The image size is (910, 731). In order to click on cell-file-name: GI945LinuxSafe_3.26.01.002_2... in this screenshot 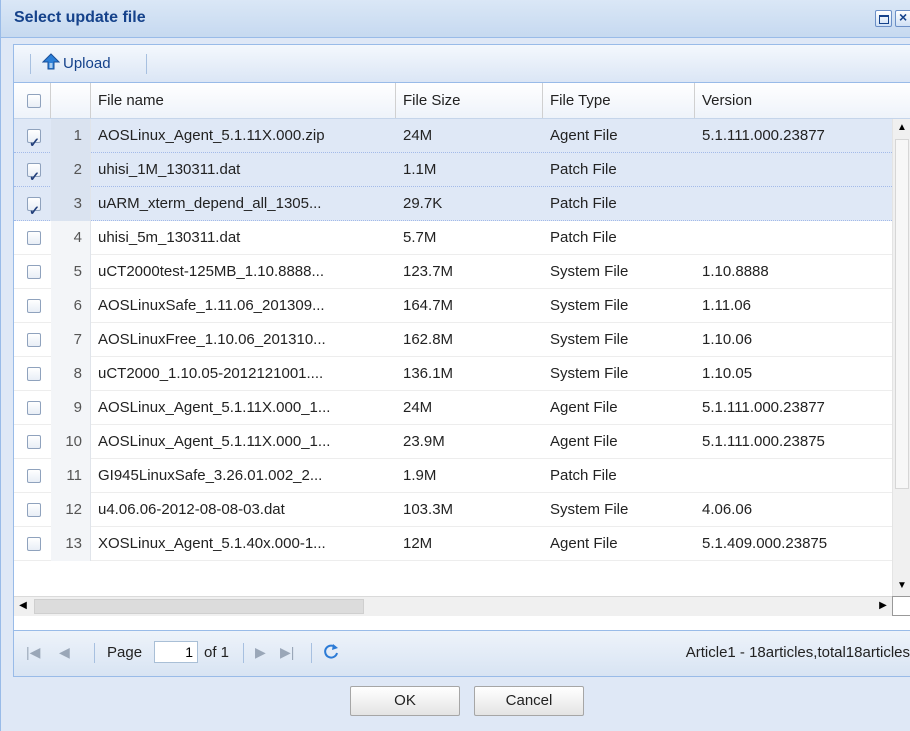, I will do `click(210, 475)`.